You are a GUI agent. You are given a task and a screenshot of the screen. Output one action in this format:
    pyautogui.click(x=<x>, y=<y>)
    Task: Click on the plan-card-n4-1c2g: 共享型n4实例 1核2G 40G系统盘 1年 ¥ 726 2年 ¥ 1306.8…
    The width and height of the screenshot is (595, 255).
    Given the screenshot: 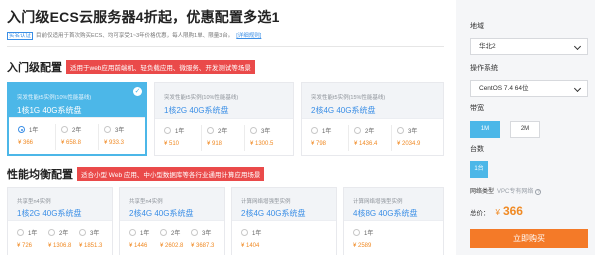 What is the action you would take?
    pyautogui.click(x=60, y=221)
    